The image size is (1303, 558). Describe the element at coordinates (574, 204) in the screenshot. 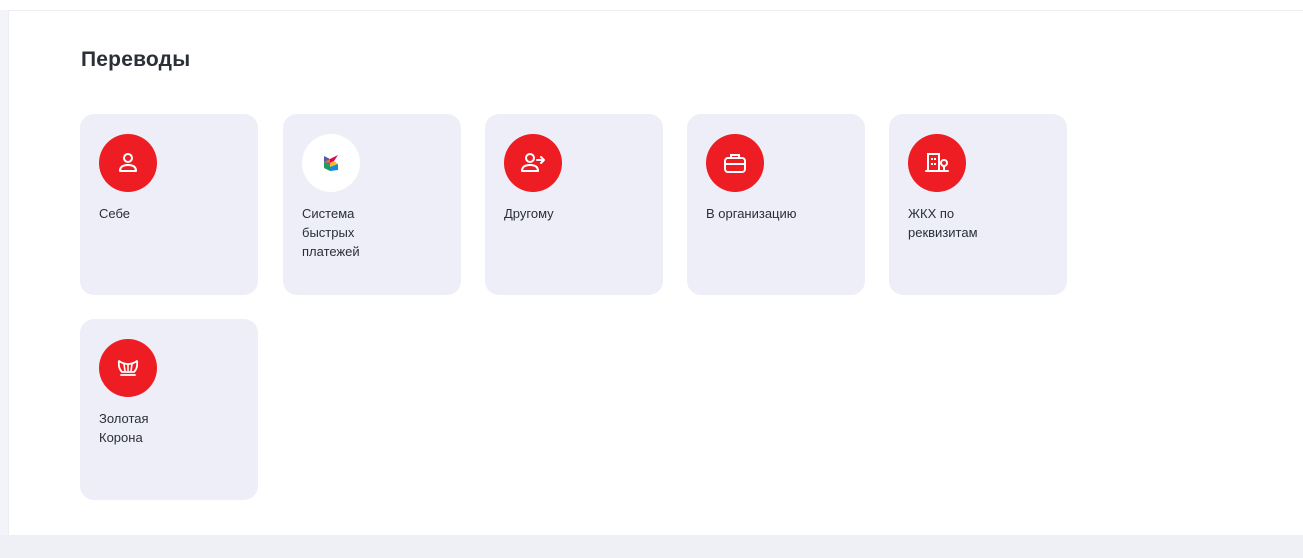

I see `tile-other-person: Другому` at that location.